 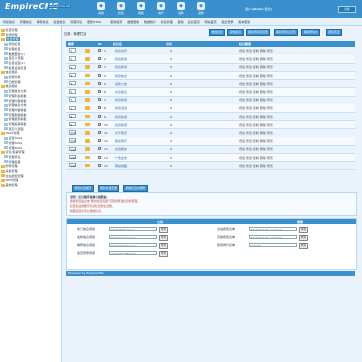 What do you see at coordinates (9, 185) in the screenshot?
I see `sidebar-item: 其他管理` at bounding box center [9, 185].